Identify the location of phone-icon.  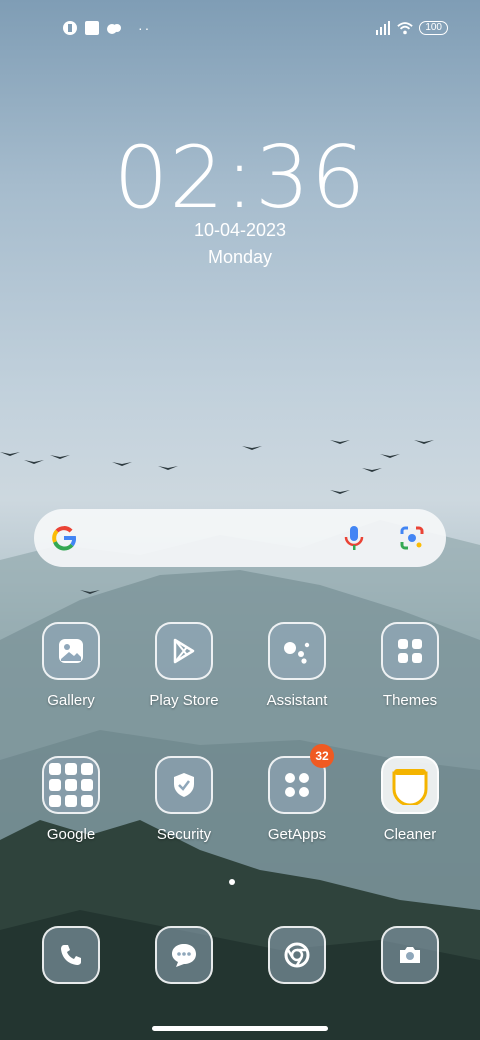
(71, 955).